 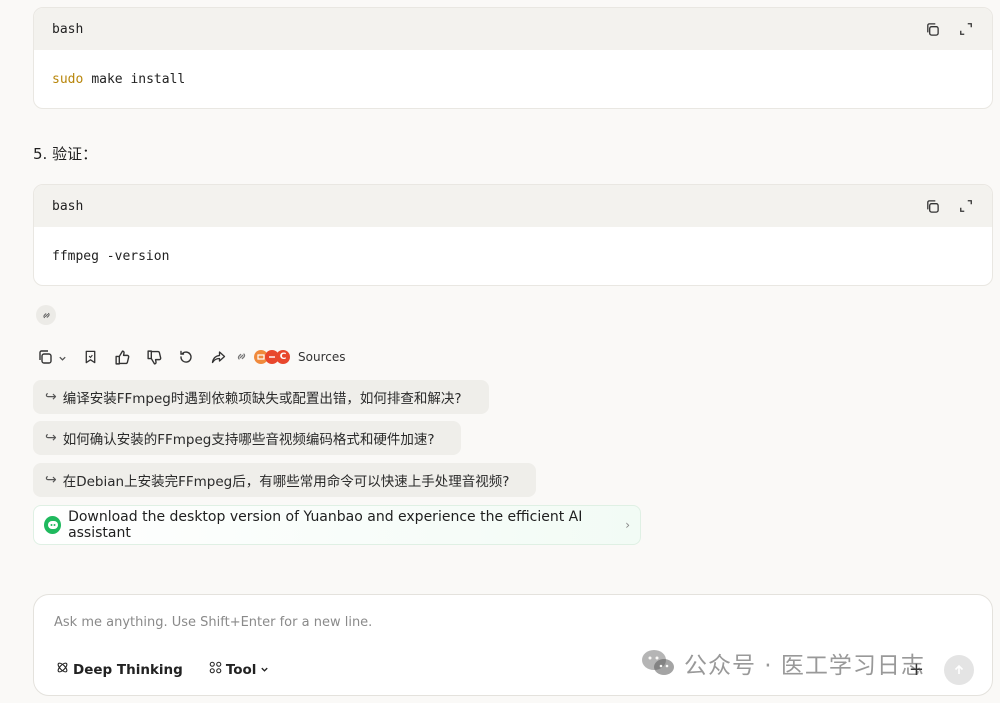 What do you see at coordinates (513, 645) in the screenshot?
I see `chat-composer: Deep Thinking Tool +` at bounding box center [513, 645].